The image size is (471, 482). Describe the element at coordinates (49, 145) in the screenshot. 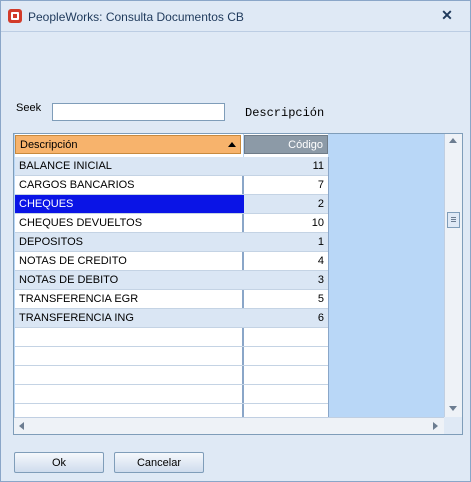

I see `column-header-description-label: Descripción` at that location.